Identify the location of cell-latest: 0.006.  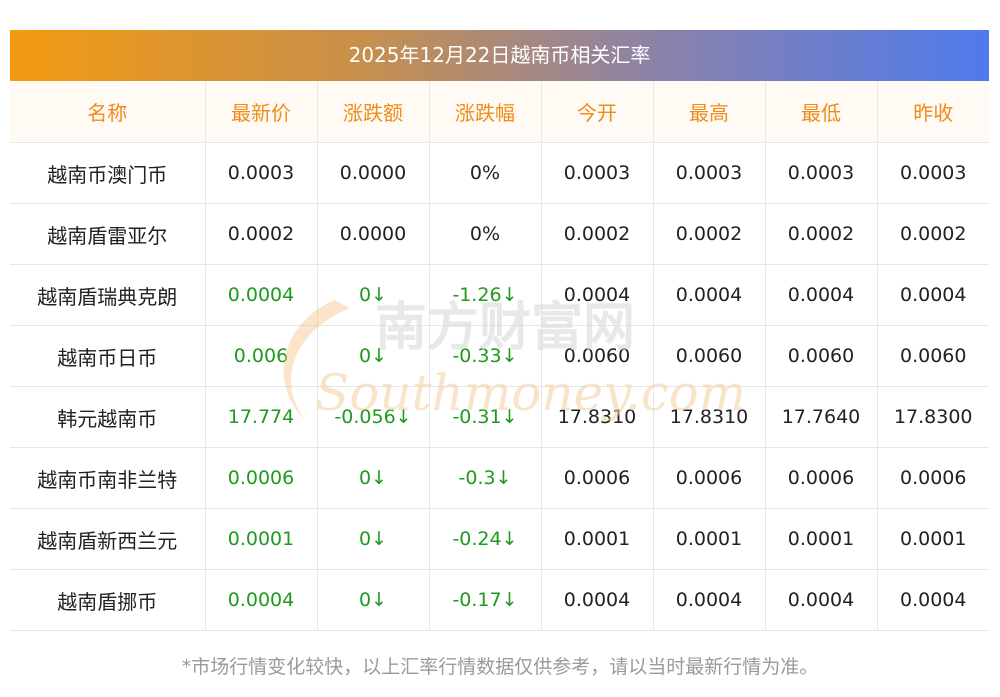
(261, 356).